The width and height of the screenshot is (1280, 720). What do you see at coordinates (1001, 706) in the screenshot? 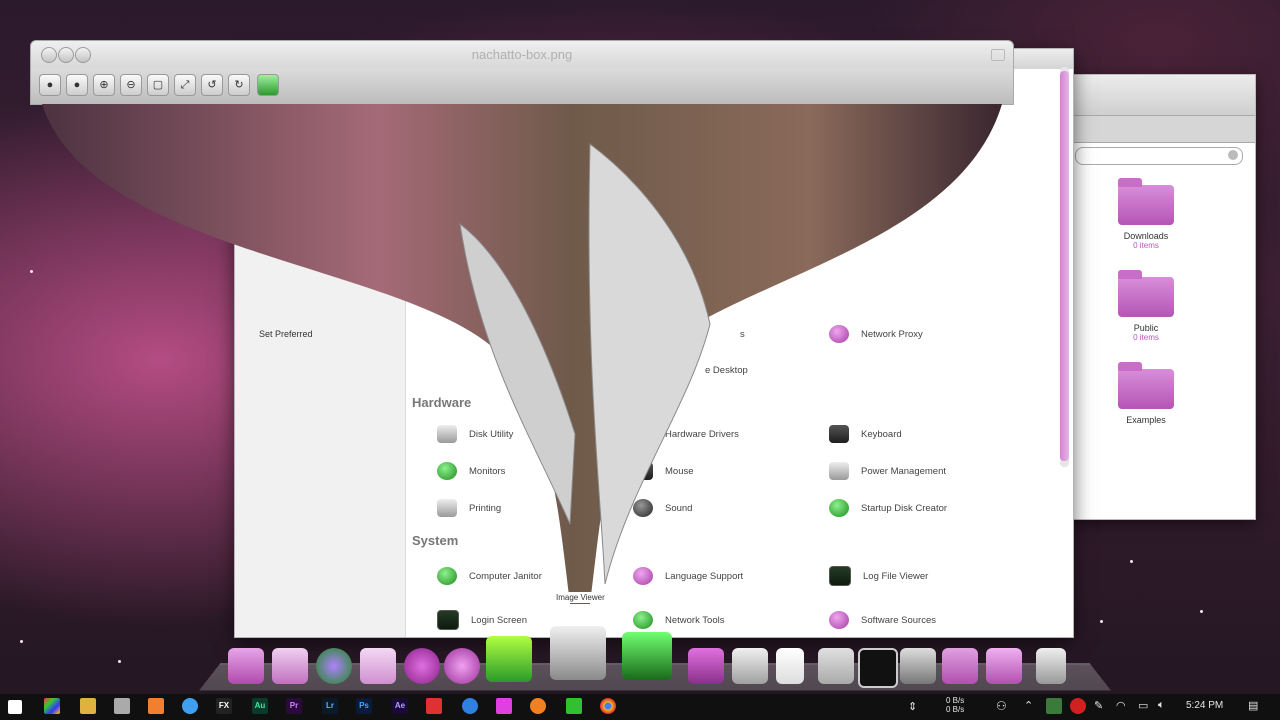
I see `people-icon: ⚇` at bounding box center [1001, 706].